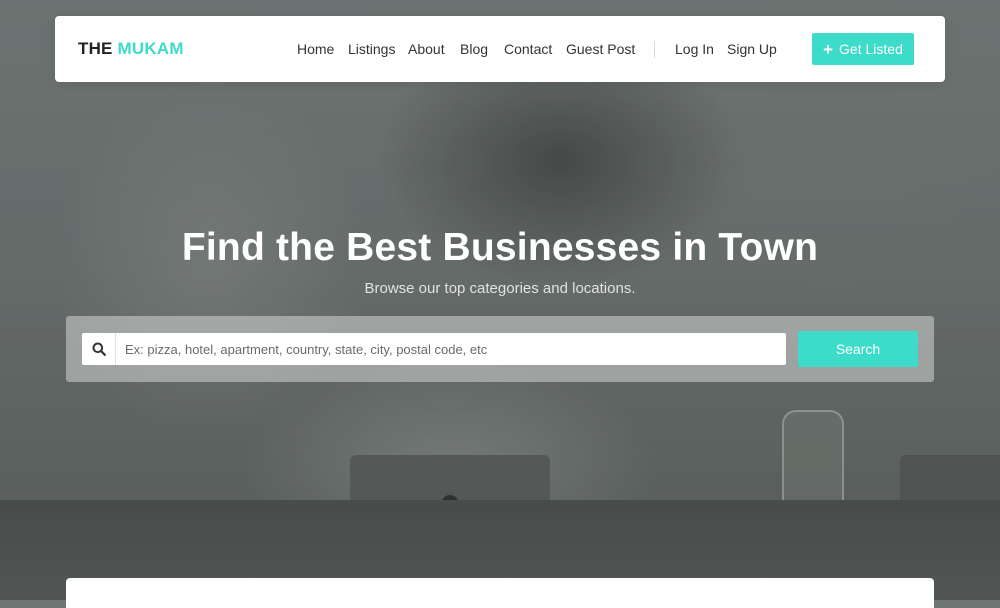 The height and width of the screenshot is (608, 1000). I want to click on nav-home: Home, so click(315, 49).